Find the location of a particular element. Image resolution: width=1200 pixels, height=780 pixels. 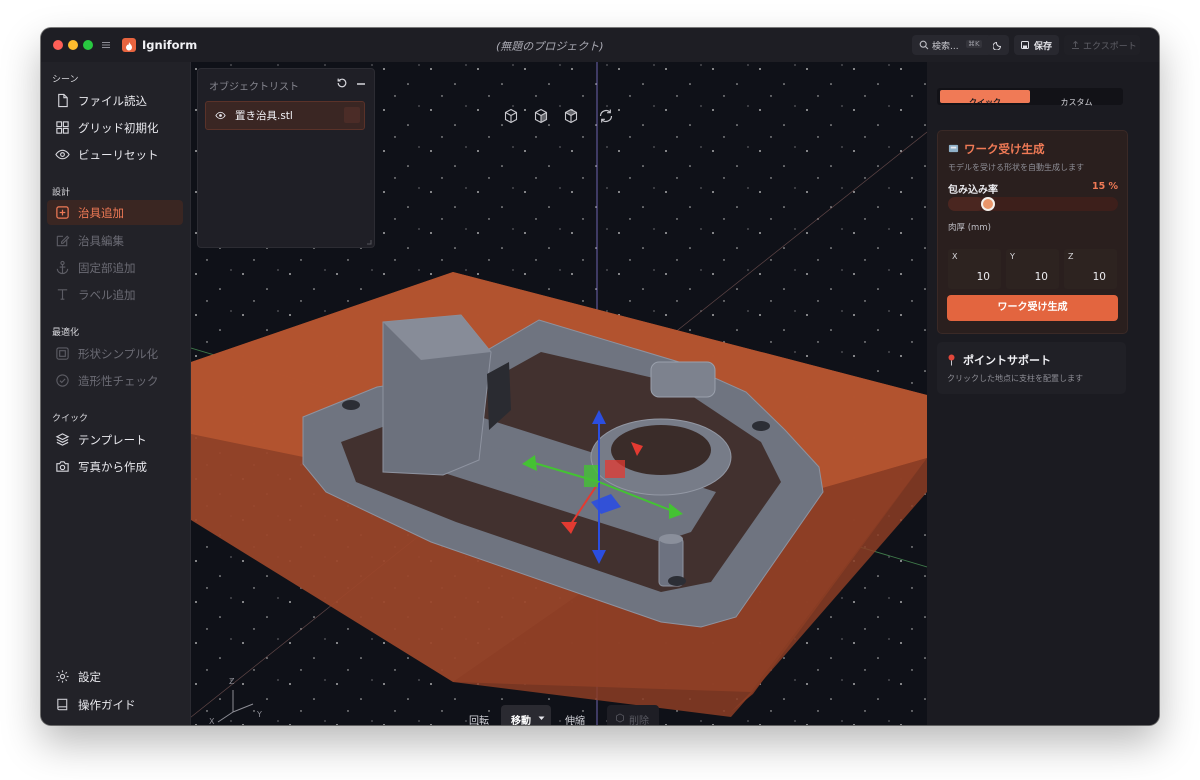

sidebar-item-reset-view: ビューリセット is located at coordinates (115, 154).